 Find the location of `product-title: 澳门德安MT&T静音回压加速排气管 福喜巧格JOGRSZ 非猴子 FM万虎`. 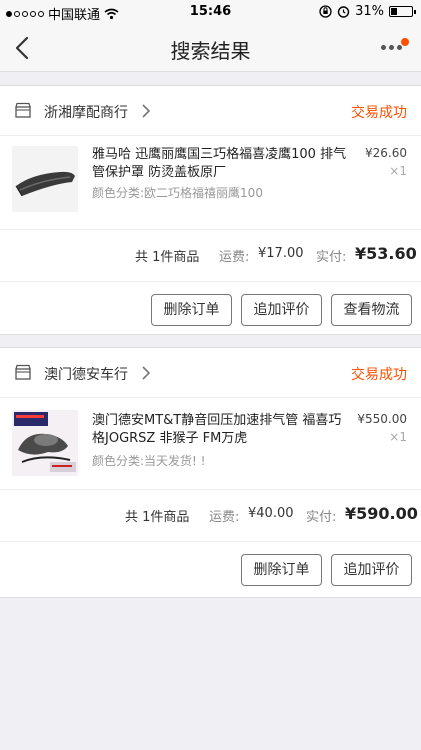

product-title: 澳门德安MT&T静音回压加速排气管 福喜巧格JOGRSZ 非猴子 FM万虎 is located at coordinates (221, 430).